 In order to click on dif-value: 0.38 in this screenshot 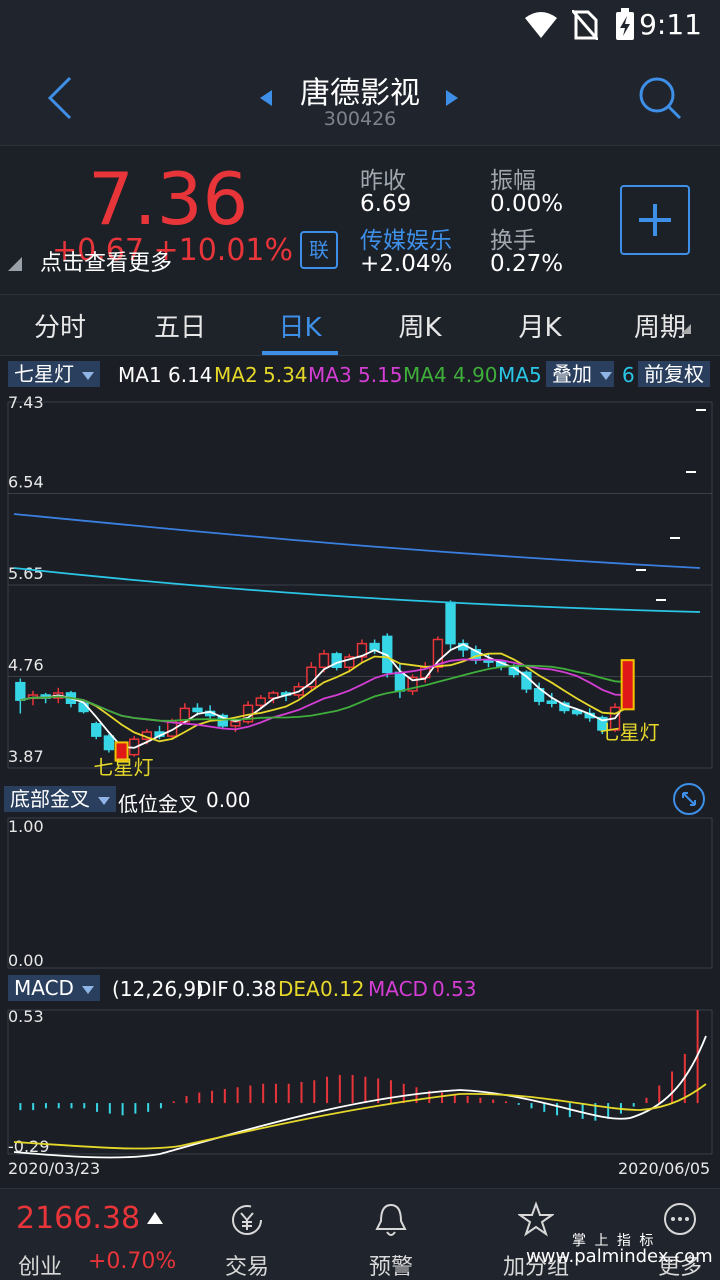, I will do `click(254, 989)`.